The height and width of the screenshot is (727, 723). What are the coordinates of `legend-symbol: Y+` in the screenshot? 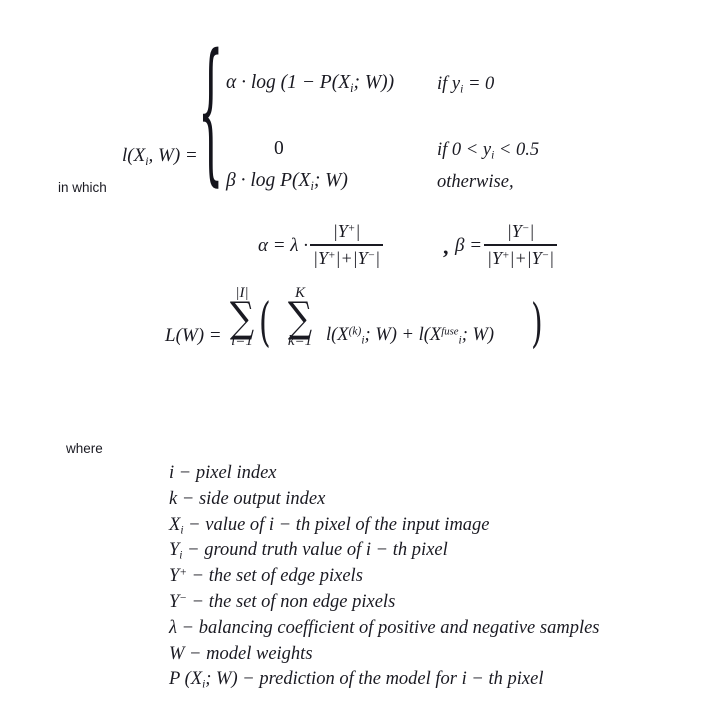 It's located at (178, 577).